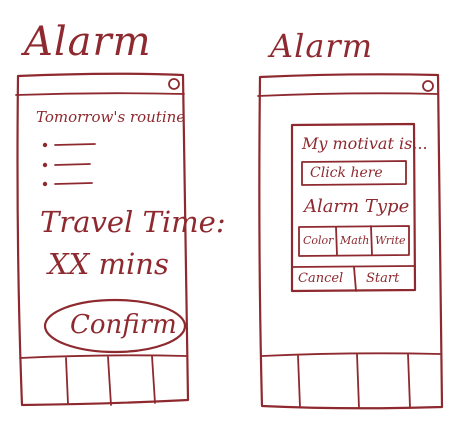  I want to click on motivation-input: Click here, so click(346, 173).